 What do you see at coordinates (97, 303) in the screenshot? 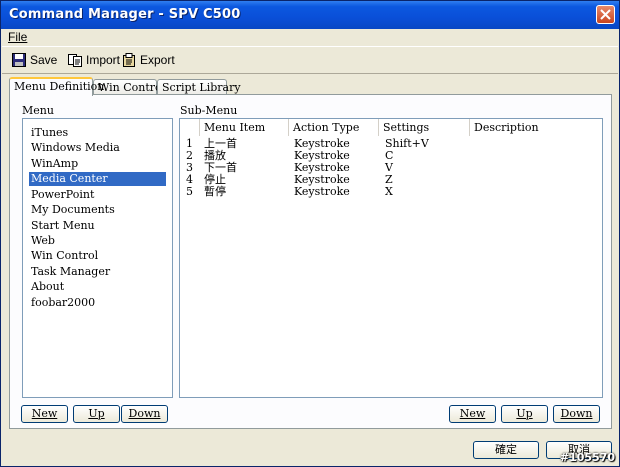
I see `menu-list-item: foobar2000` at bounding box center [97, 303].